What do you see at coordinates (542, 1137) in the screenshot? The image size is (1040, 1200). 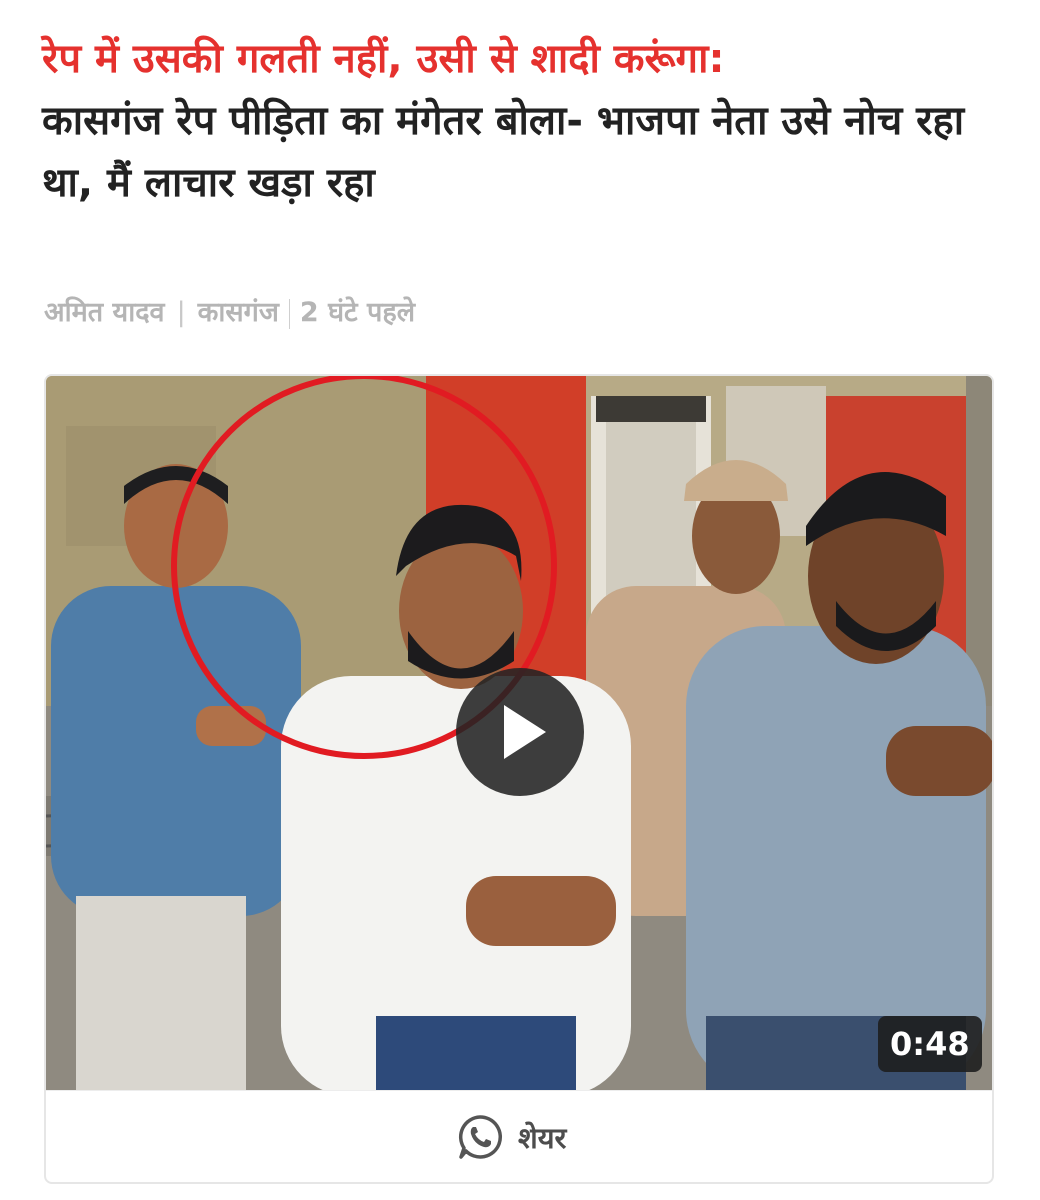 I see `share-label: शेयर` at bounding box center [542, 1137].